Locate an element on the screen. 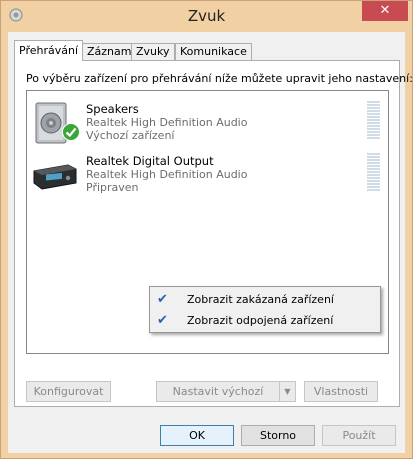 The width and height of the screenshot is (413, 459). window-title: Zvuk is located at coordinates (206, 16).